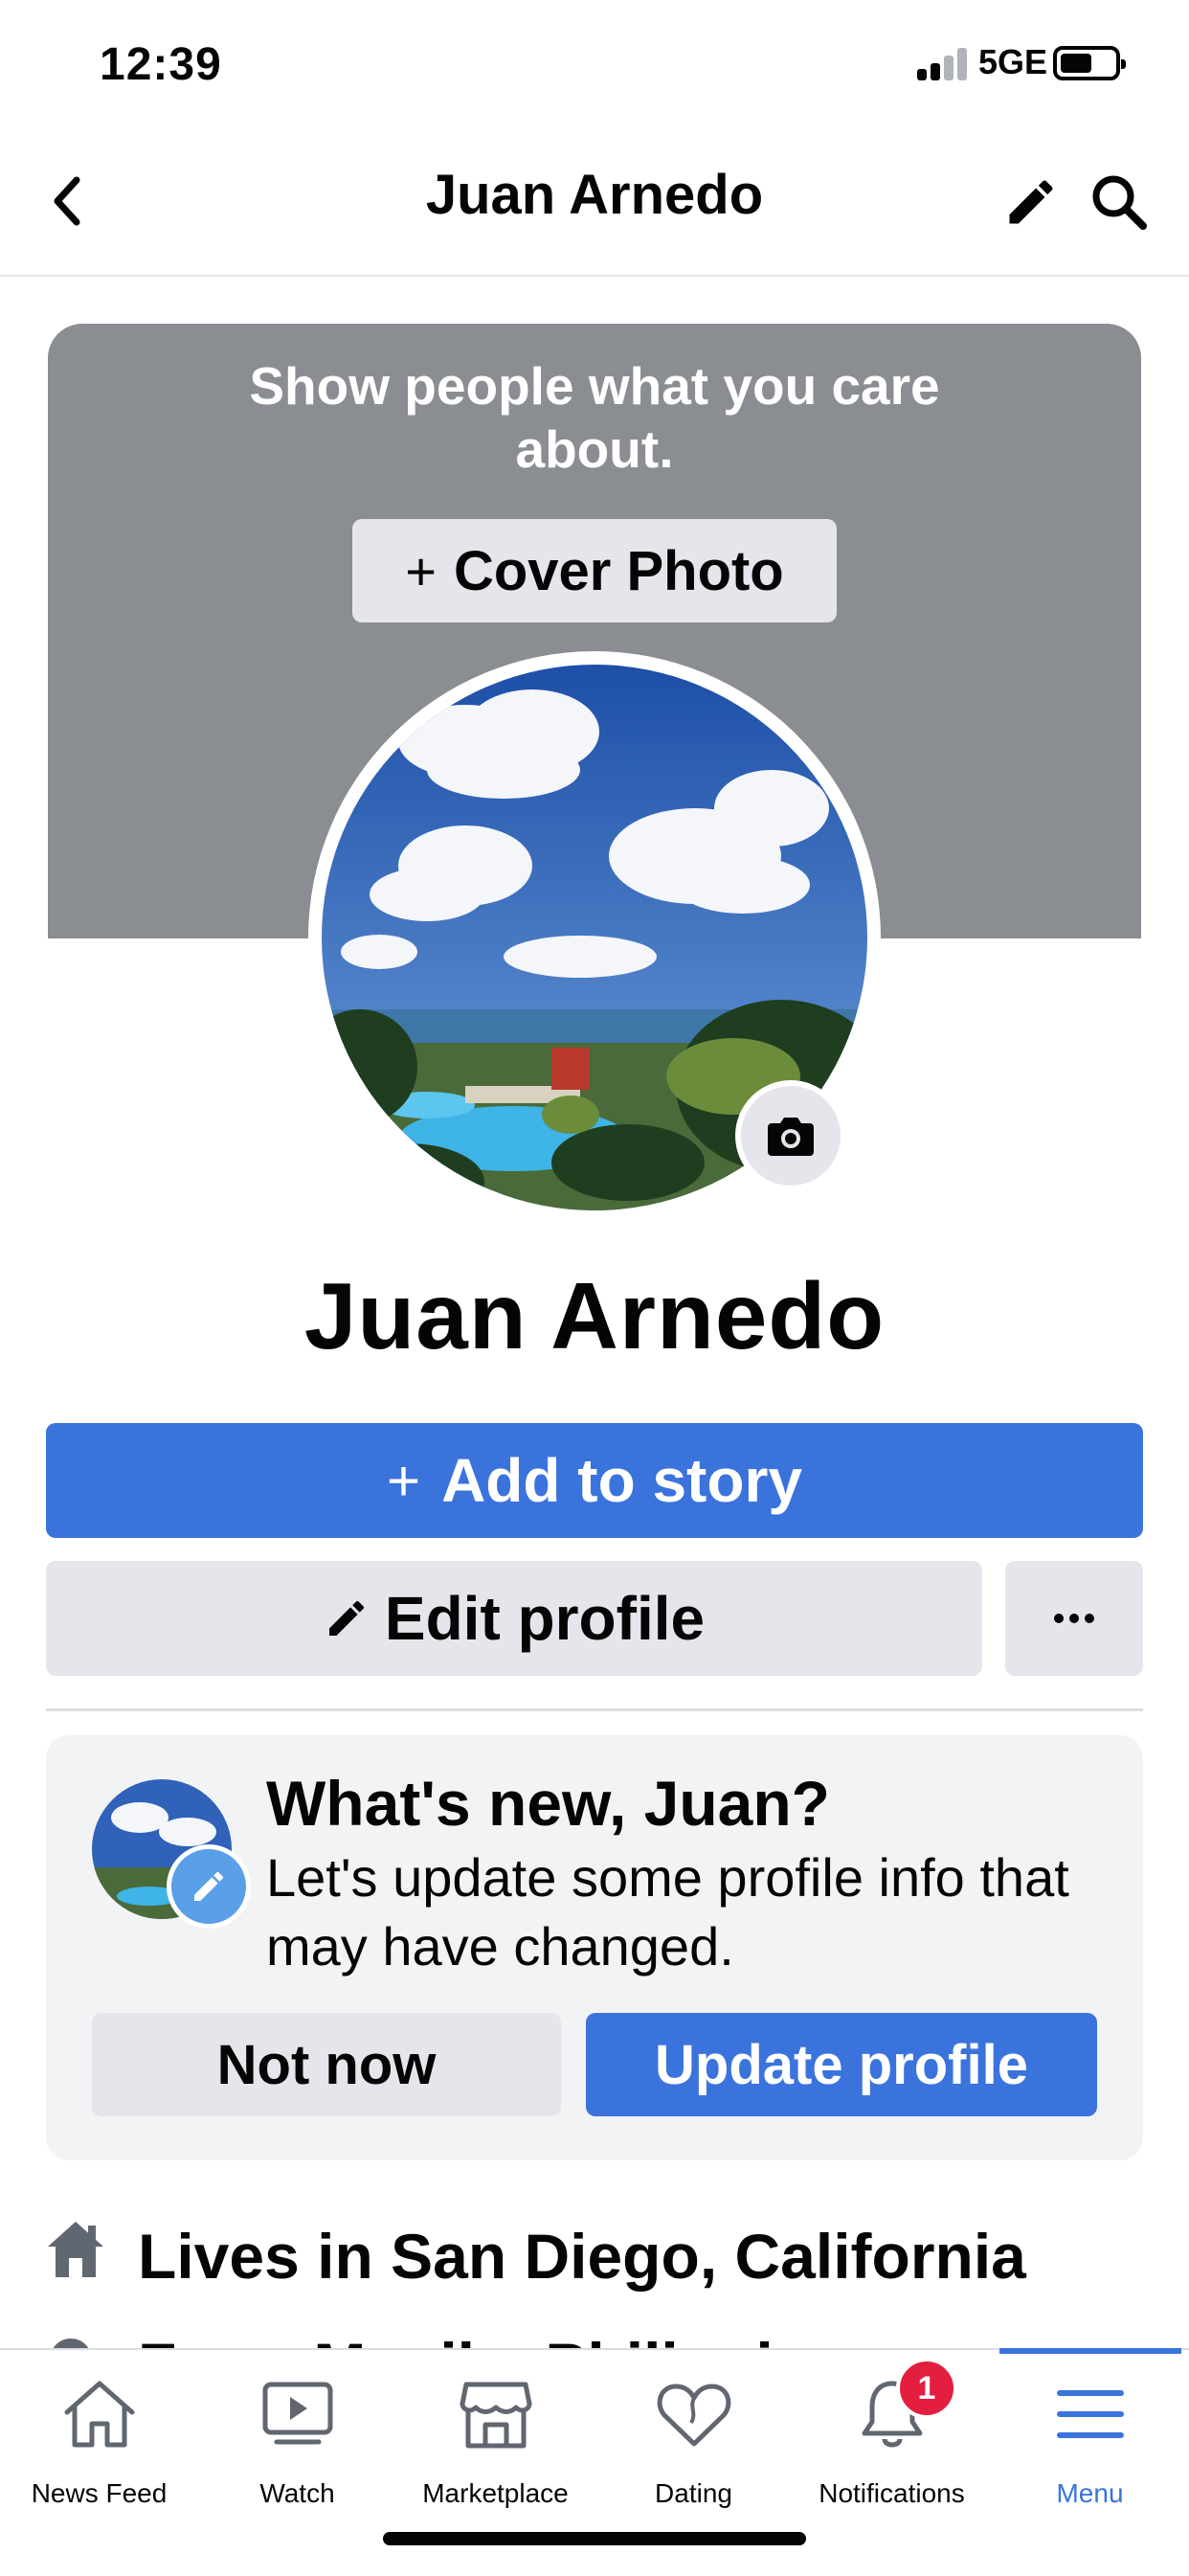  Describe the element at coordinates (1090, 2440) in the screenshot. I see `tab-menu: Menu` at that location.